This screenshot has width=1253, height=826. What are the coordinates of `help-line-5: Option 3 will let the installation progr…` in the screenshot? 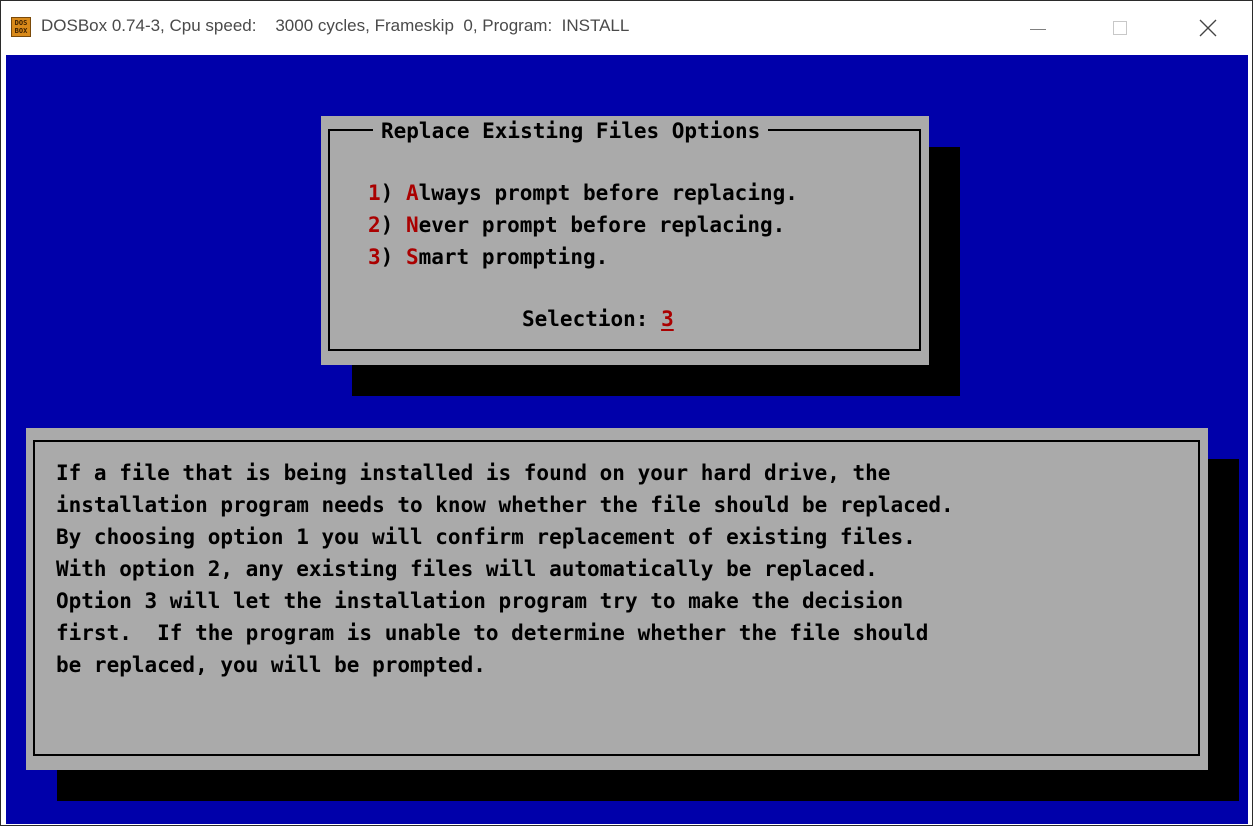 It's located at (480, 601).